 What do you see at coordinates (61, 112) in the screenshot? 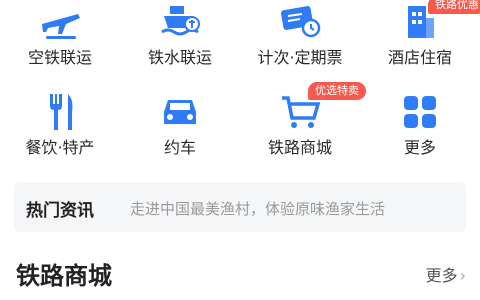
I see `fork-knife-icon` at bounding box center [61, 112].